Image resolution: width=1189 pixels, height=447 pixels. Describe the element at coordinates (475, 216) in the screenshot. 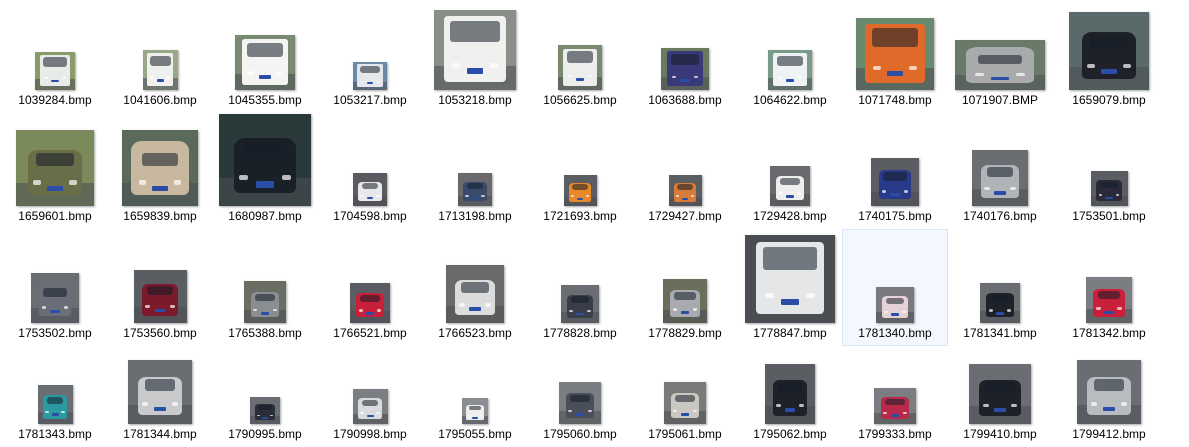

I see `file-name-label: 1713198.bmp` at that location.